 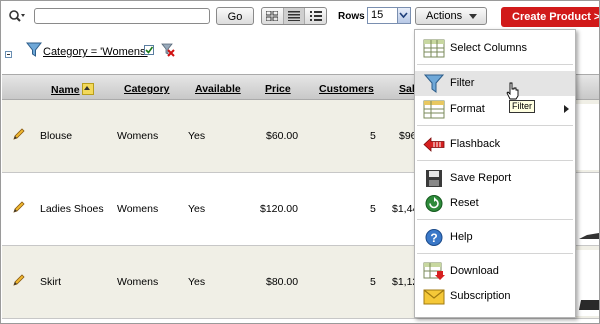 I want to click on cell-name: Blouse, so click(x=56, y=136).